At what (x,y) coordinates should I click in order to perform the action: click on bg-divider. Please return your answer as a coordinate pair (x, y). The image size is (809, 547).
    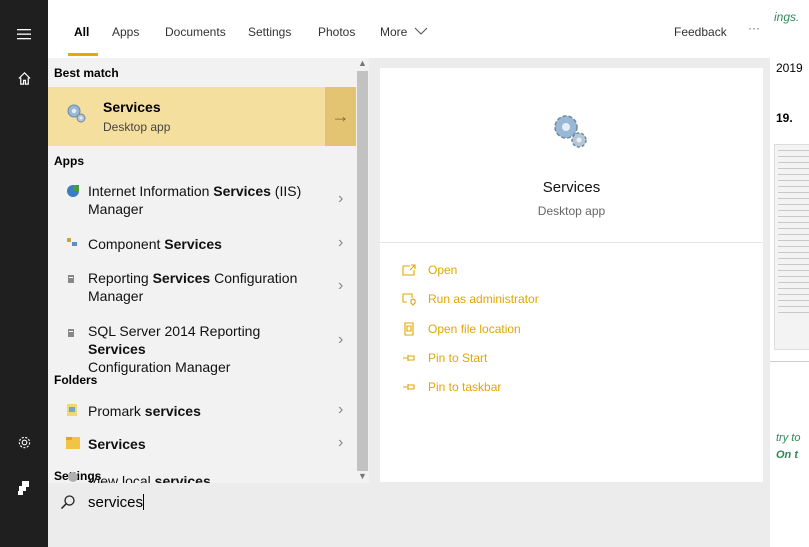
    Looking at the image, I should click on (789, 361).